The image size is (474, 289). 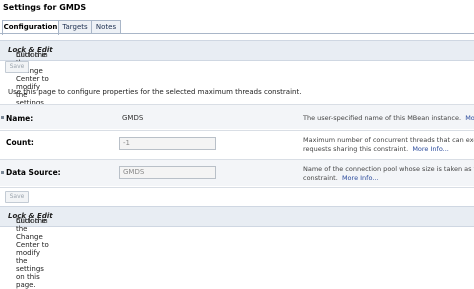 I want to click on save-button-bottom: Save, so click(x=17, y=197).